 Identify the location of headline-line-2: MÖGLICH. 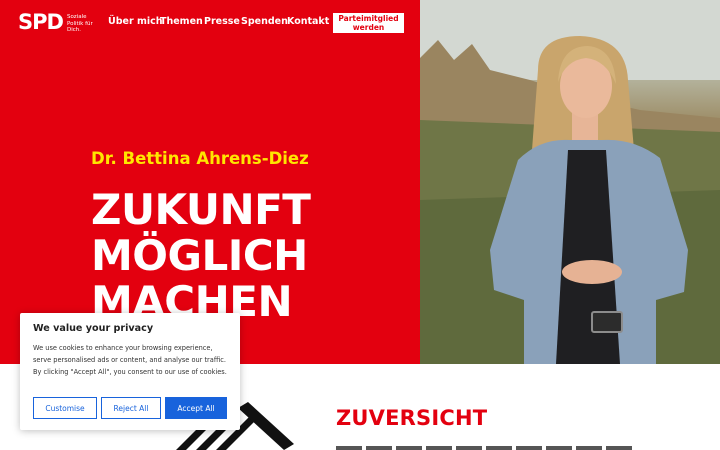
(199, 255).